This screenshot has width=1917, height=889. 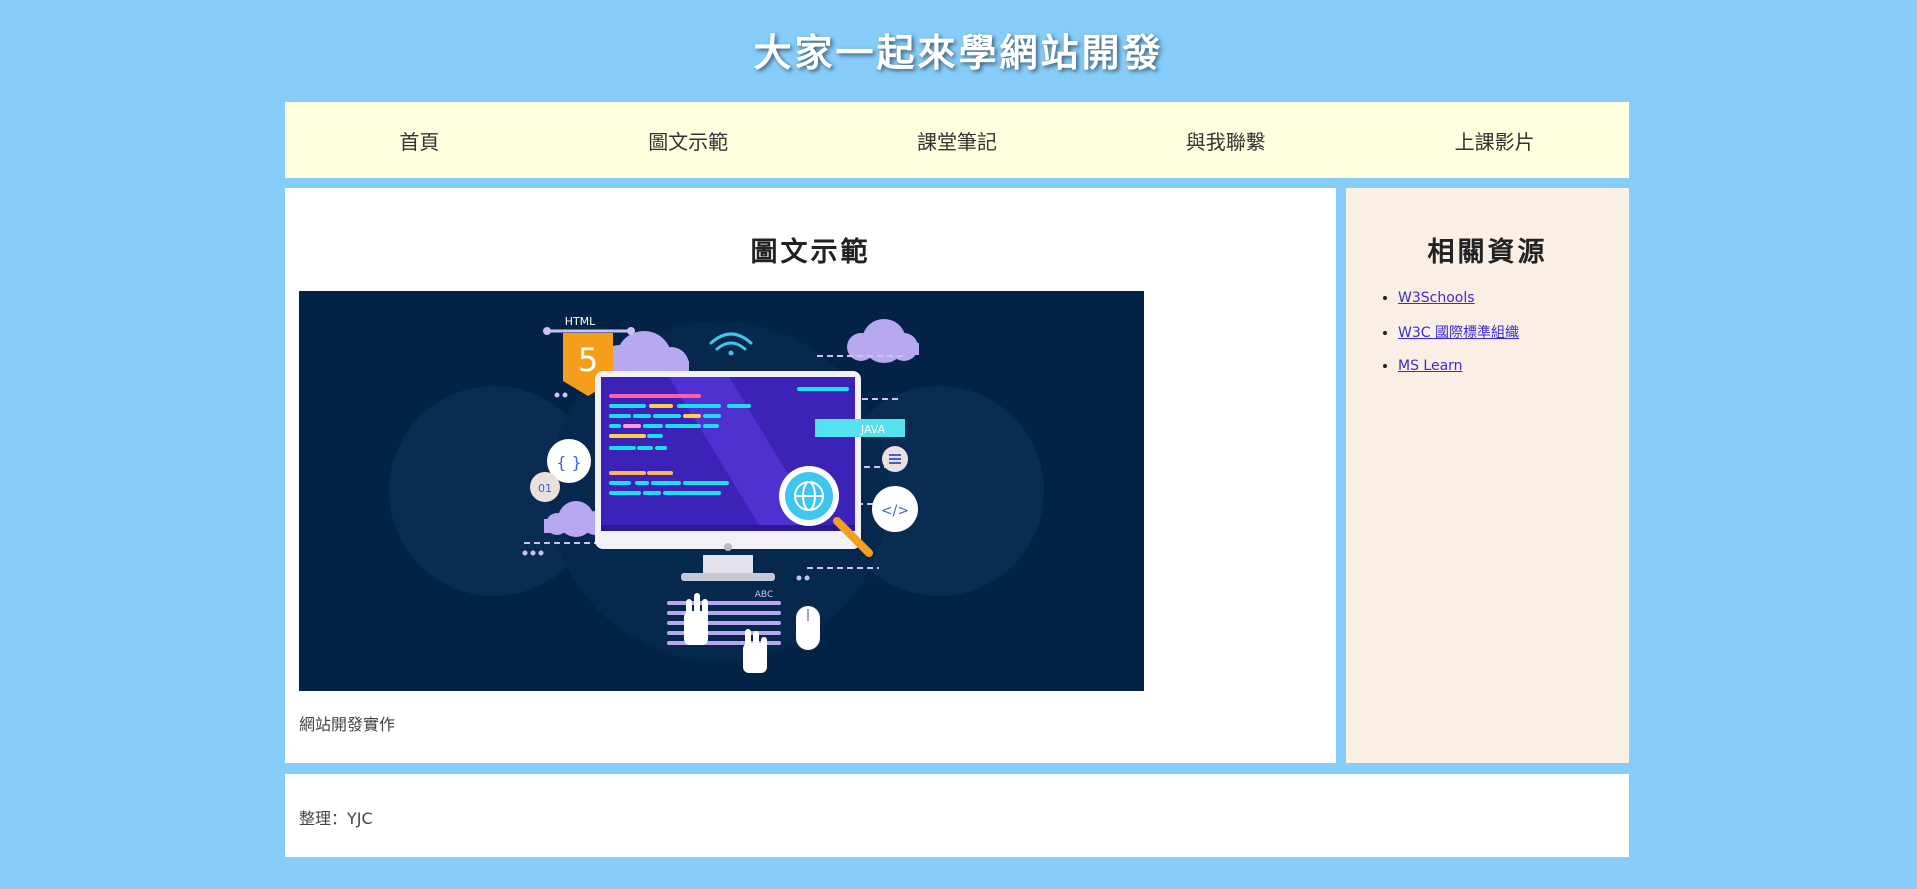 What do you see at coordinates (1487, 252) in the screenshot?
I see `sidebar-heading: 相關資源` at bounding box center [1487, 252].